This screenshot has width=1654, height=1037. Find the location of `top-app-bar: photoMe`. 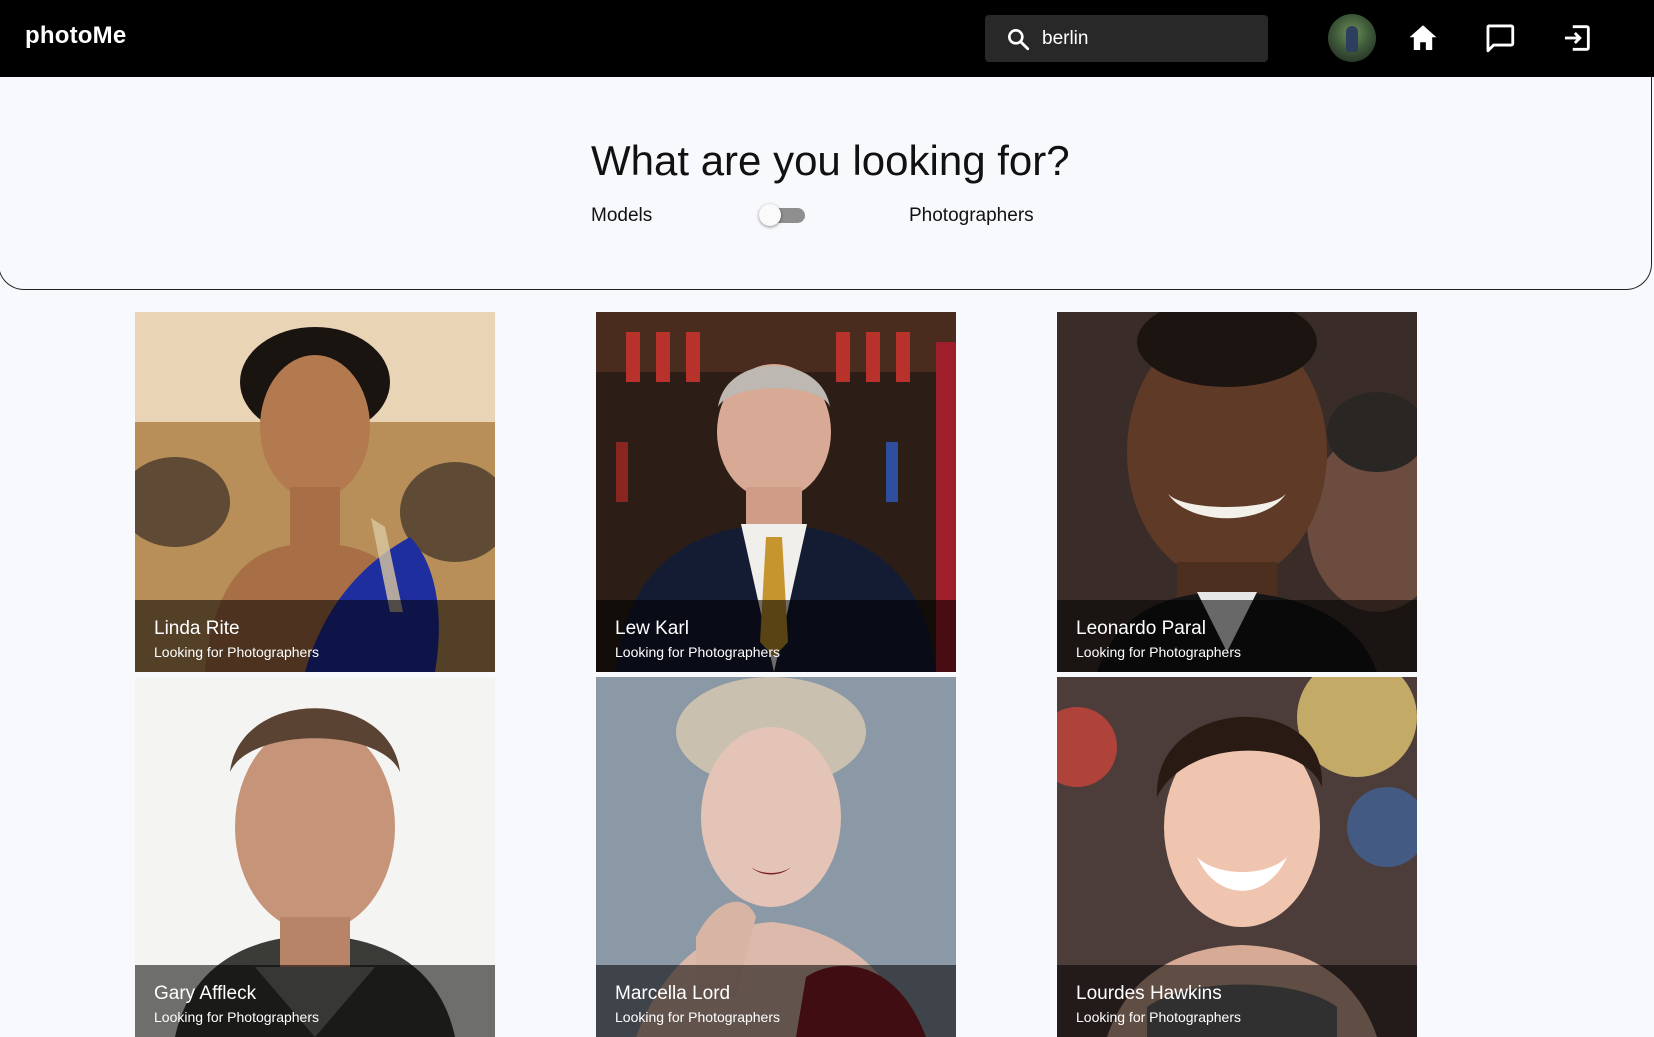

top-app-bar: photoMe is located at coordinates (827, 38).